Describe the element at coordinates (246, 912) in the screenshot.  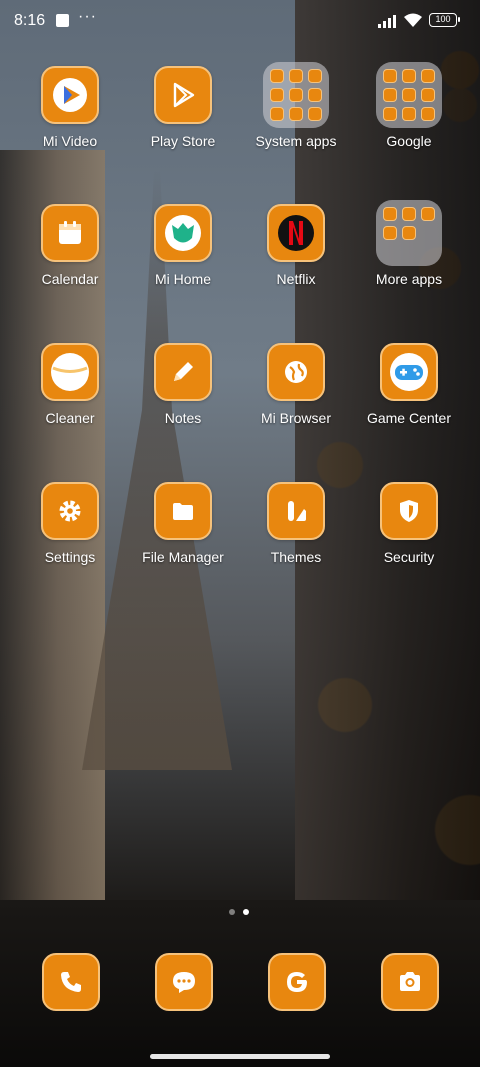
I see `page-dot-active` at that location.